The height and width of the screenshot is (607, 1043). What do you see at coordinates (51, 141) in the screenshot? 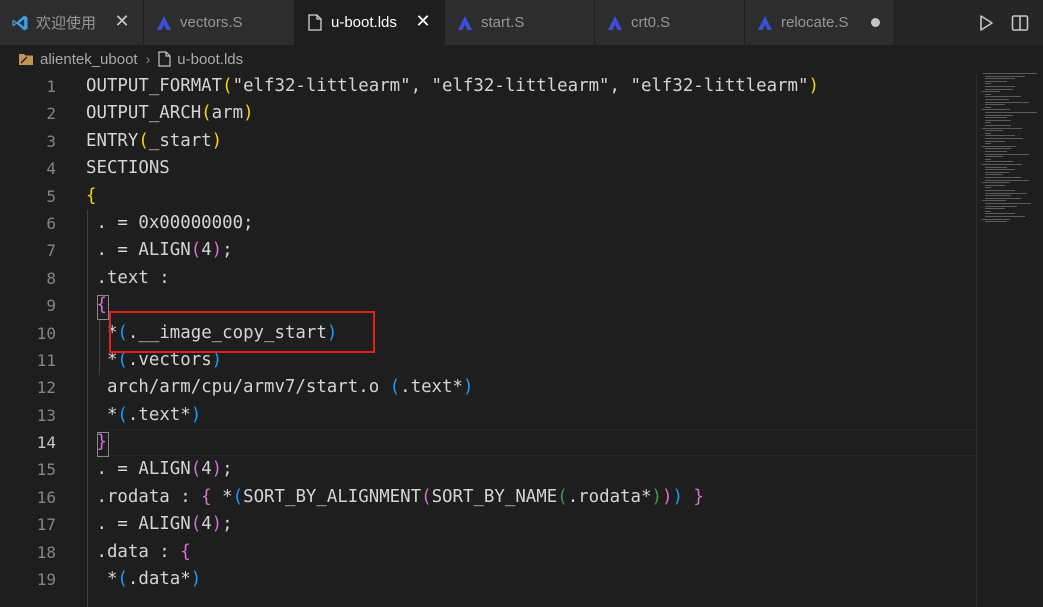
I see `line-number: 3` at bounding box center [51, 141].